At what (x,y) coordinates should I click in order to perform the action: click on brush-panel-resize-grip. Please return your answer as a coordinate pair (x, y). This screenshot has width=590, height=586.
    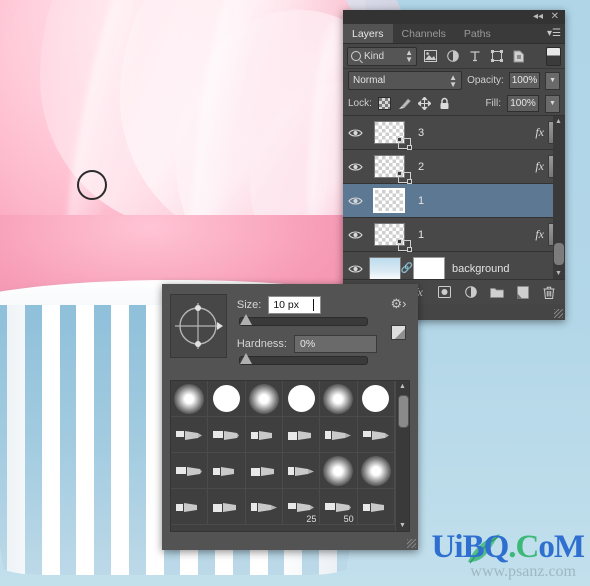
    Looking at the image, I should click on (411, 543).